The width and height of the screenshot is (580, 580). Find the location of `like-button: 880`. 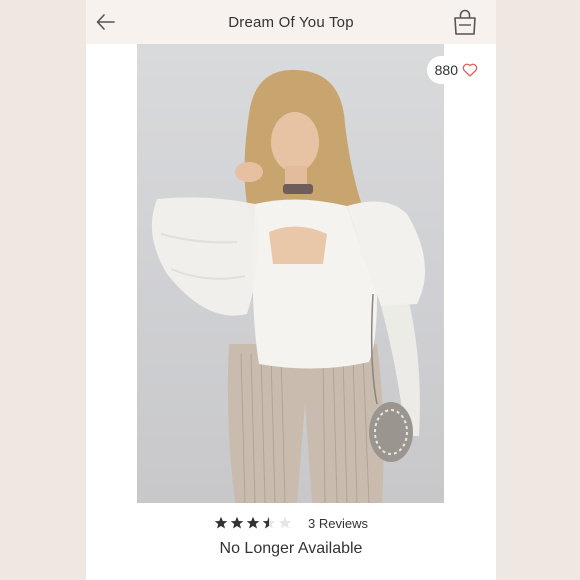

like-button: 880 is located at coordinates (456, 70).